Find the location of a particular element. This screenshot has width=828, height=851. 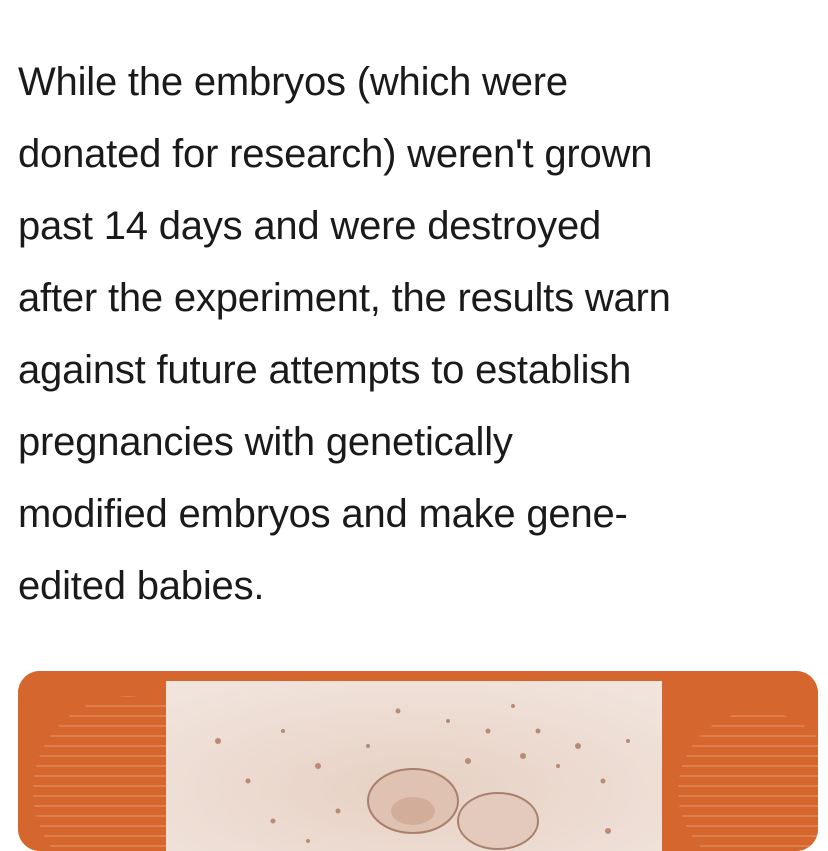

embryo-cell is located at coordinates (498, 821).